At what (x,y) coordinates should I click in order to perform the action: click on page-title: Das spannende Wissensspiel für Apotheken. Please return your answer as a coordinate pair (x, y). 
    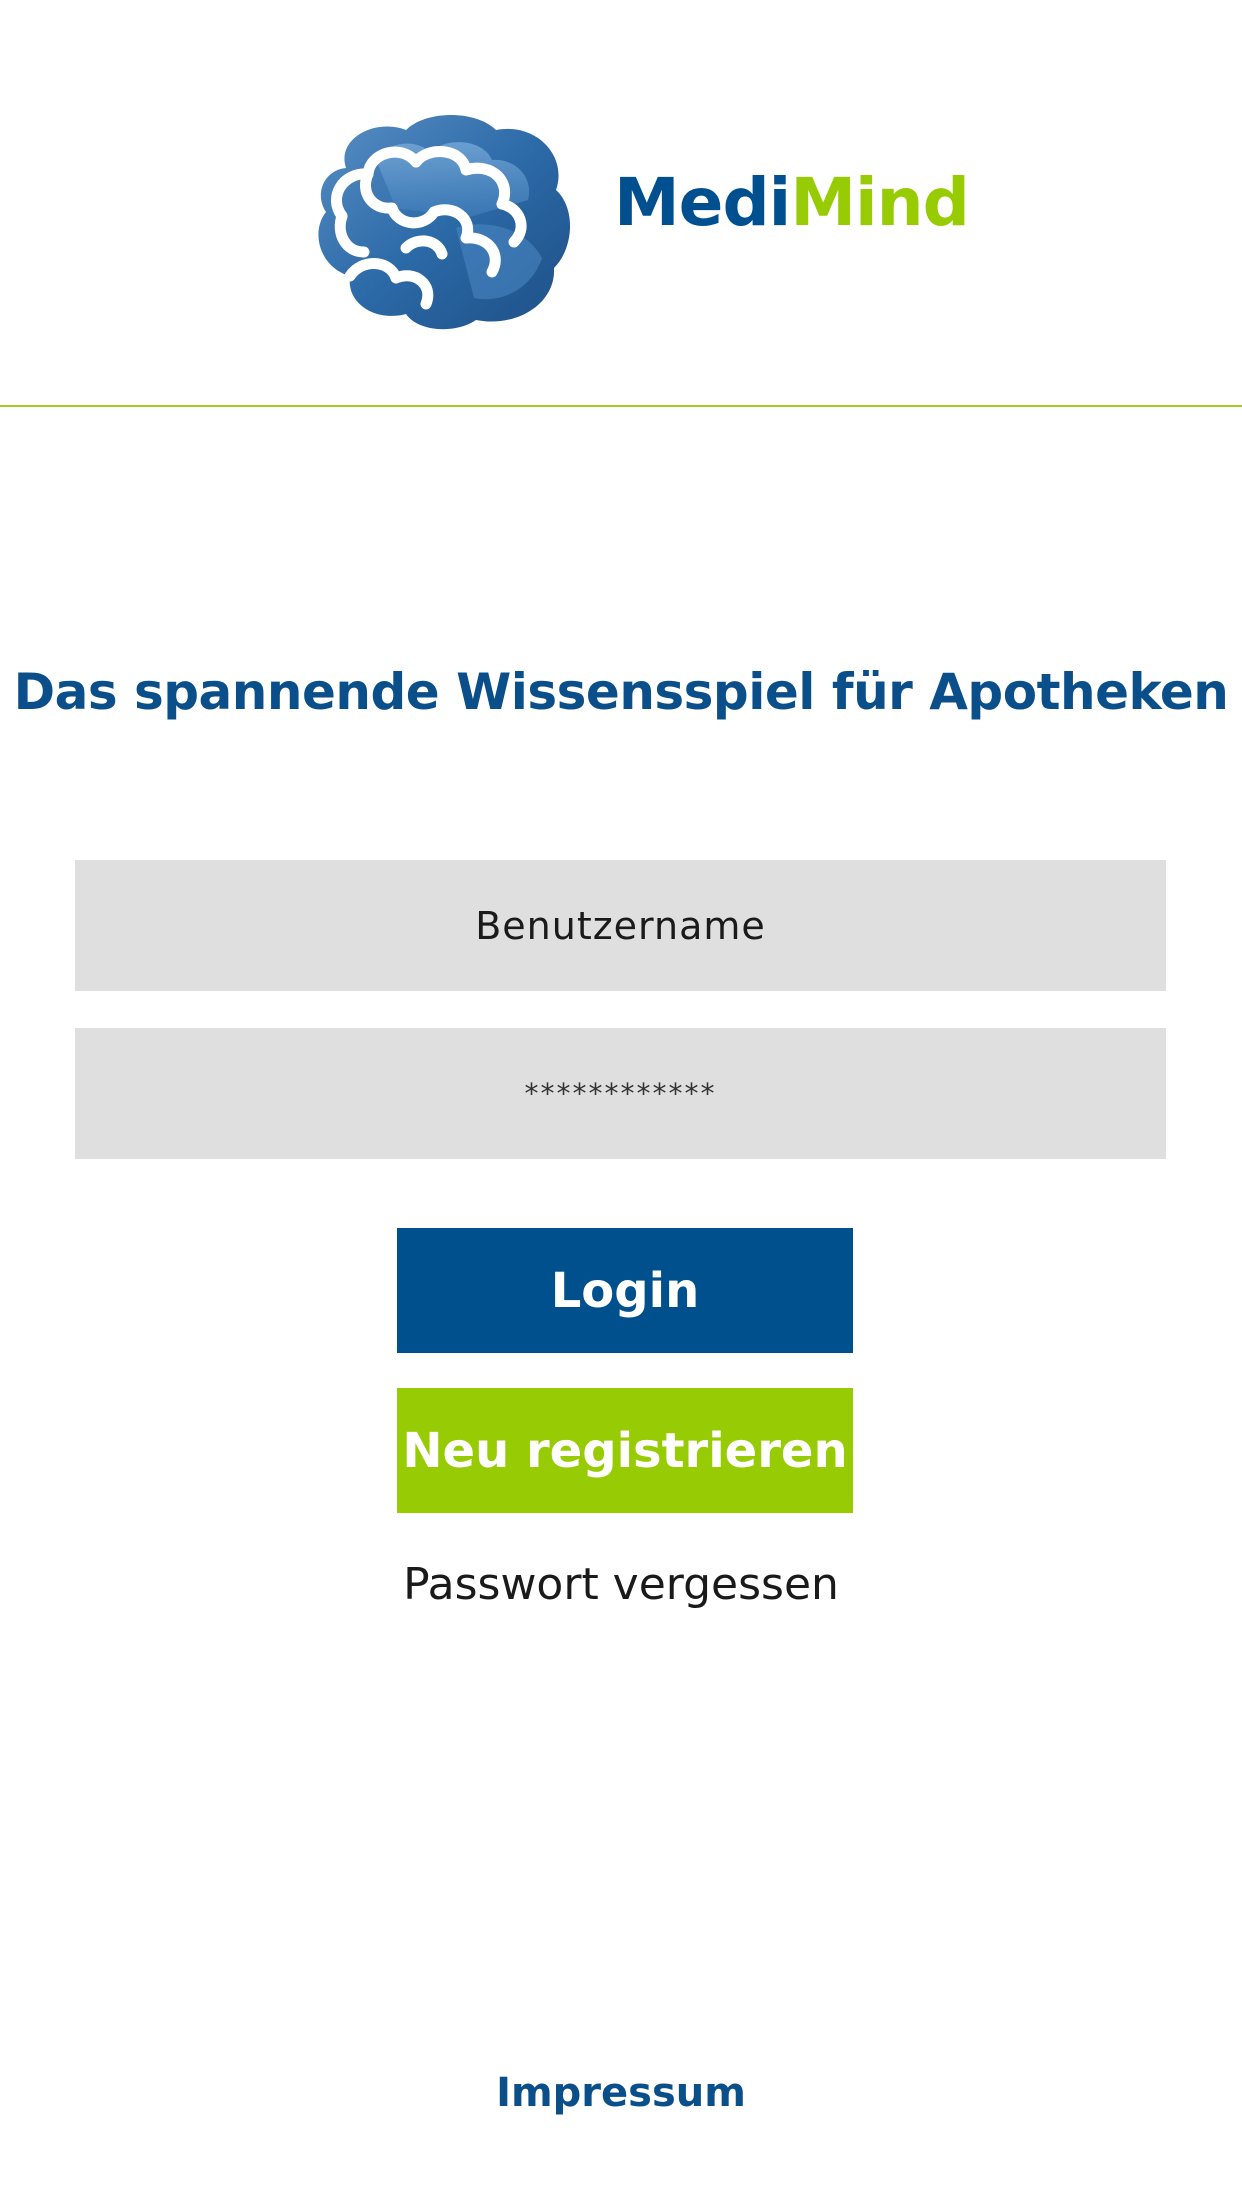
    Looking at the image, I should click on (621, 692).